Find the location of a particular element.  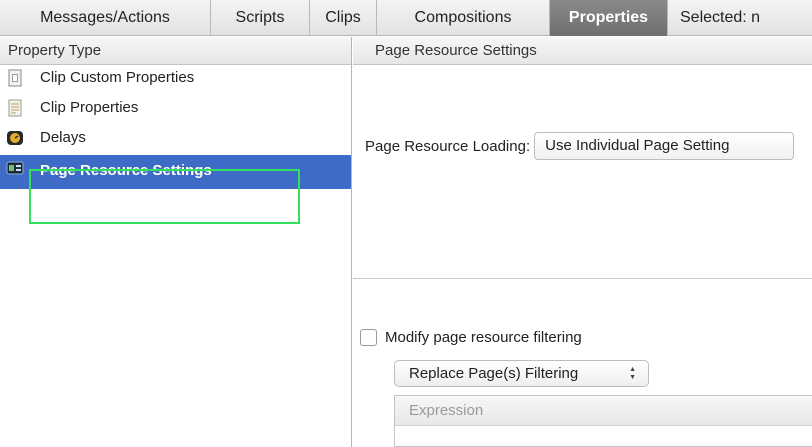

modify-filtering-checkbox is located at coordinates (368, 337).